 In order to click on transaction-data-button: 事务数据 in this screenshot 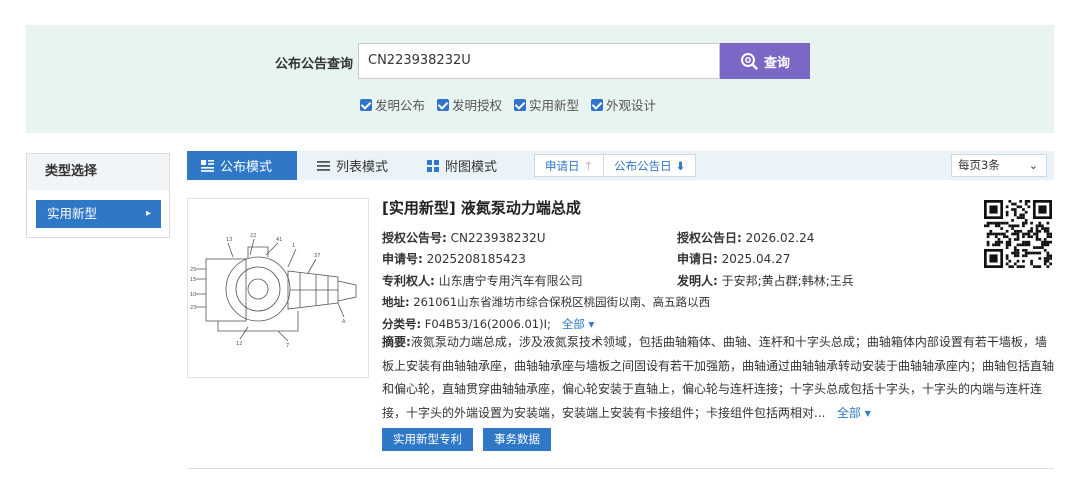, I will do `click(517, 439)`.